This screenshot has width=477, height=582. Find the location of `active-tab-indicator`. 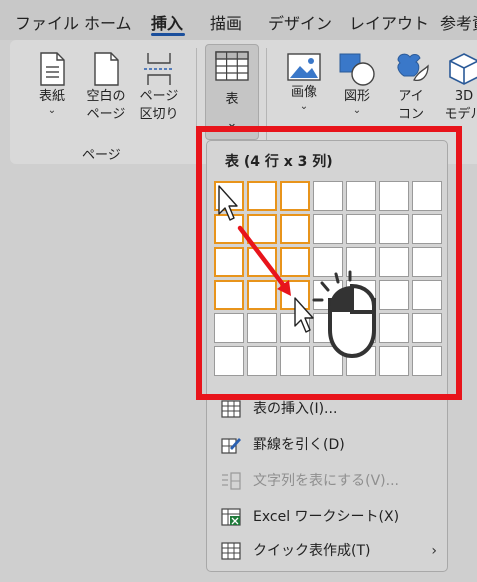

active-tab-indicator is located at coordinates (168, 34).